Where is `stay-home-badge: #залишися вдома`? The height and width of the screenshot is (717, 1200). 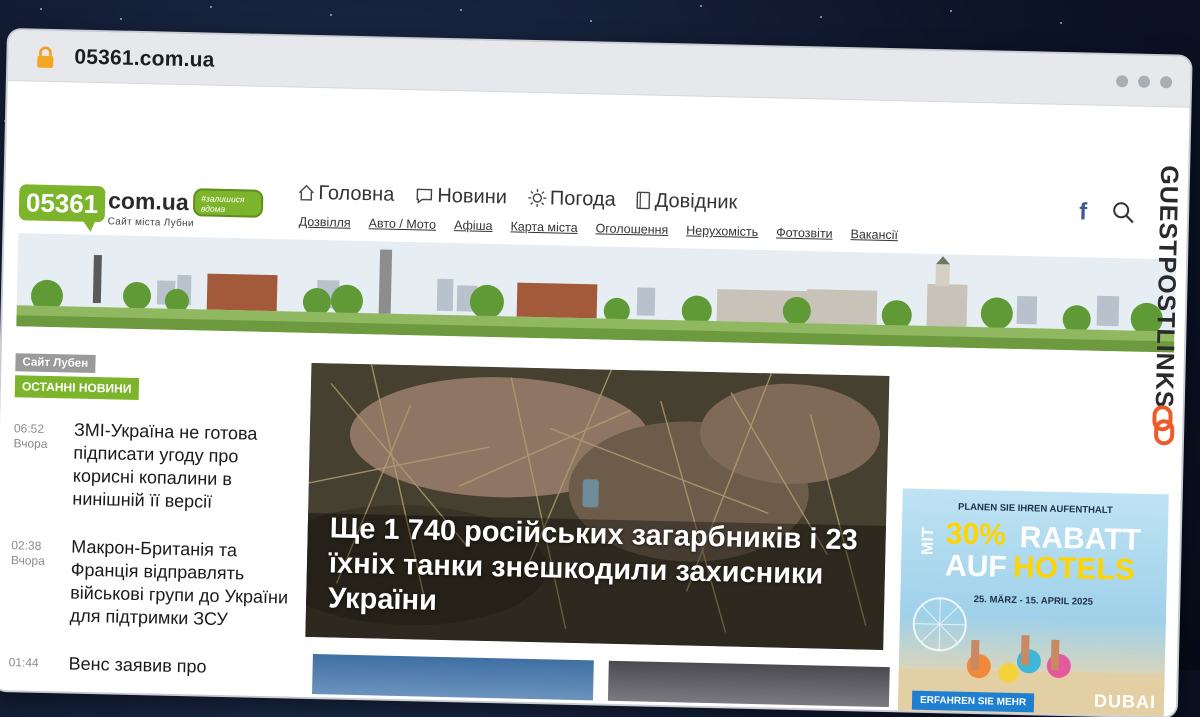
stay-home-badge: #залишися вдома is located at coordinates (228, 203).